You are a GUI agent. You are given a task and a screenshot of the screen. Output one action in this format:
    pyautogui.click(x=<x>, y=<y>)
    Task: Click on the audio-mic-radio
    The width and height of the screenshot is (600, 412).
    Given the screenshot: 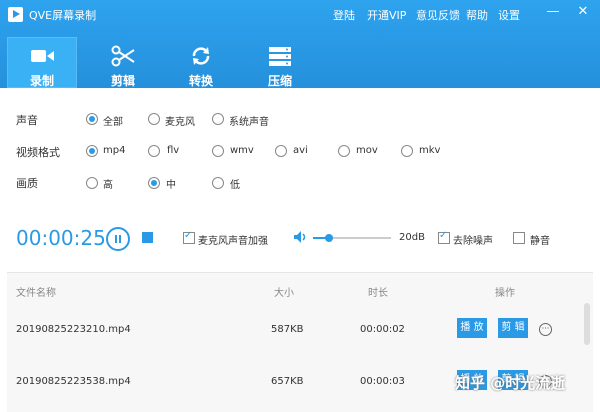 What is the action you would take?
    pyautogui.click(x=154, y=119)
    